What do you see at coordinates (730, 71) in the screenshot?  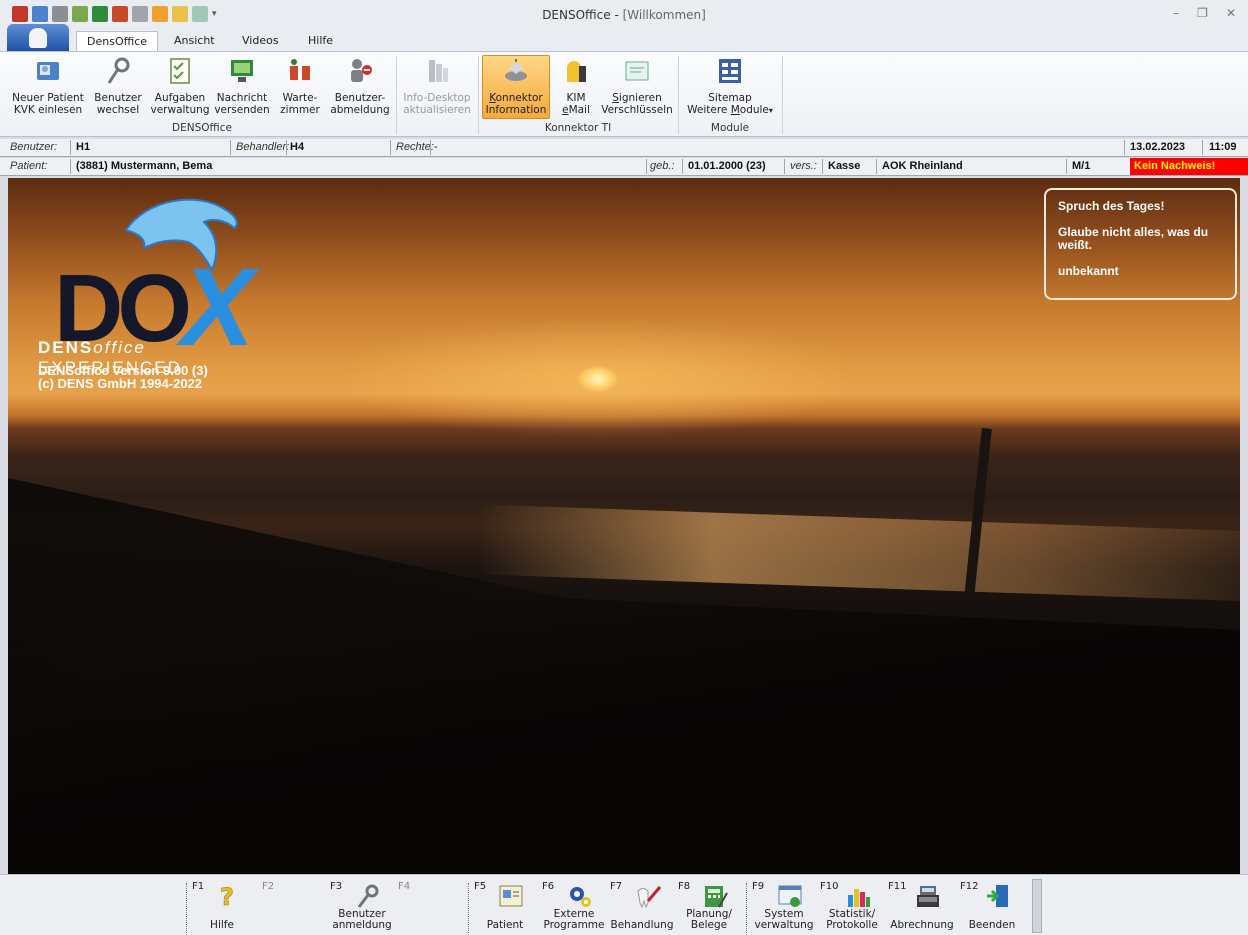 I see `sitemap-icon` at bounding box center [730, 71].